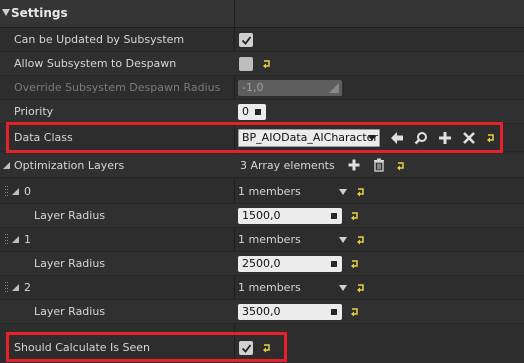 The image size is (524, 363). What do you see at coordinates (27, 239) in the screenshot?
I see `element-index: 1` at bounding box center [27, 239].